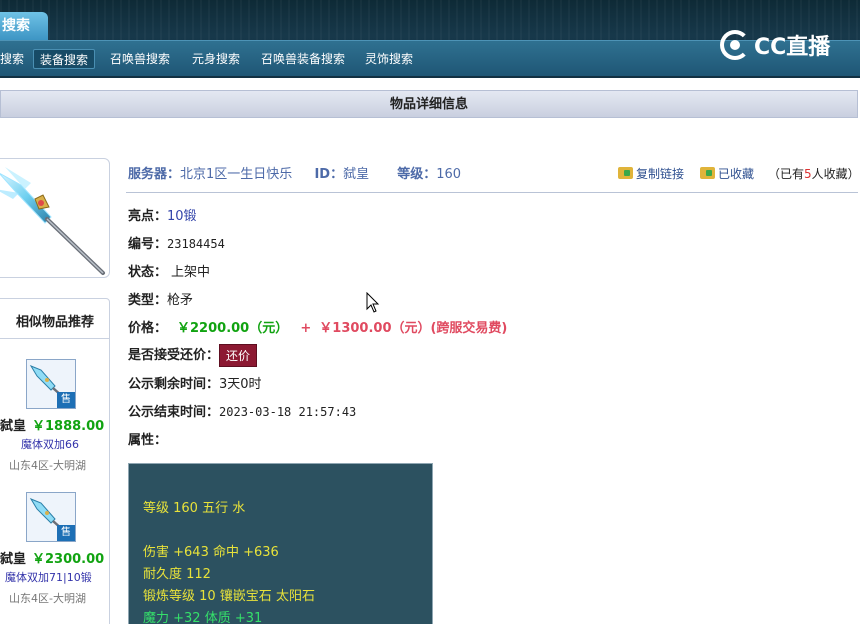 The image size is (860, 624). What do you see at coordinates (68, 559) in the screenshot?
I see `similar-item-price: ￥2300.00` at bounding box center [68, 559].